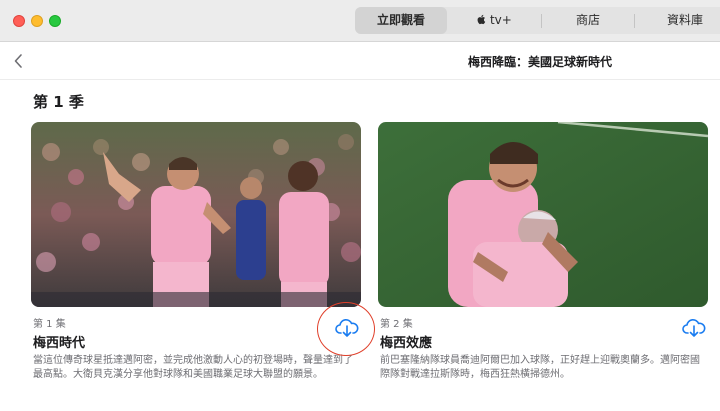 This screenshot has height=411, width=720. What do you see at coordinates (694, 328) in the screenshot?
I see `cloud-download-icon` at bounding box center [694, 328].